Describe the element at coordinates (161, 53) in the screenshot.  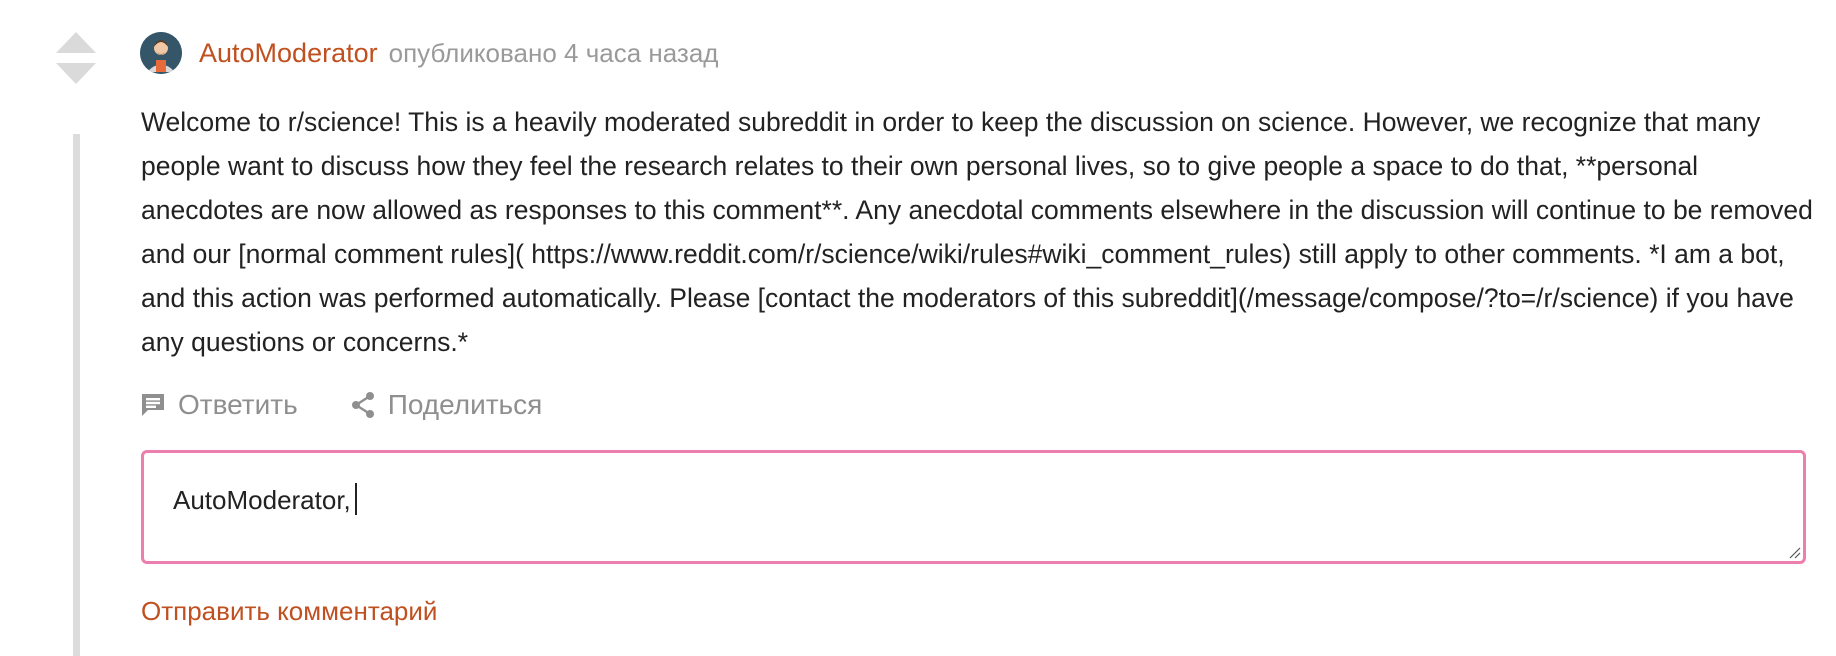
I see `avatar-icon` at that location.